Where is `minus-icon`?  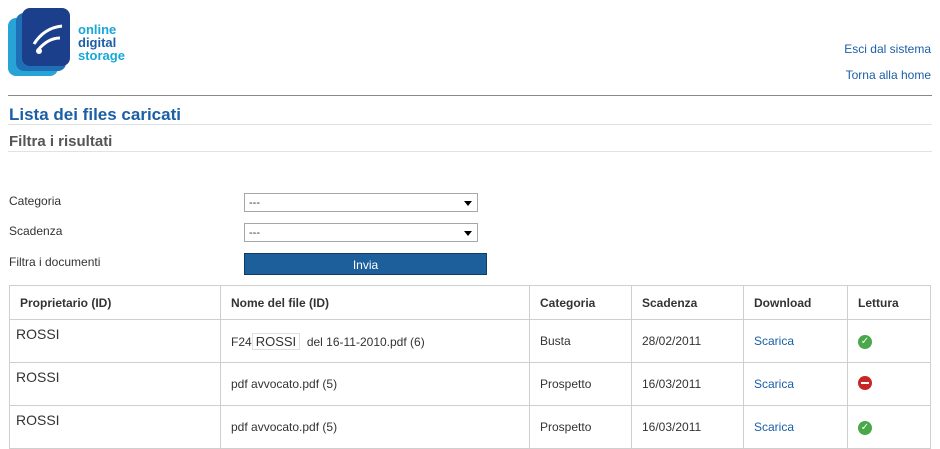 minus-icon is located at coordinates (865, 382).